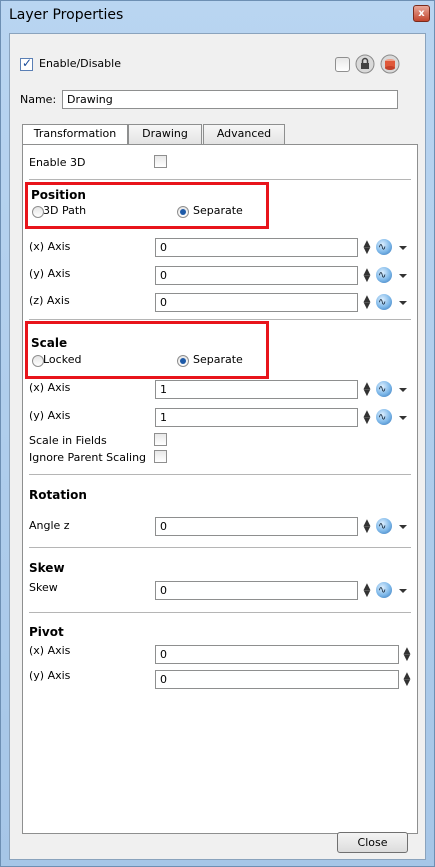  What do you see at coordinates (50, 650) in the screenshot?
I see `pivot-x-label: (x) Axis` at bounding box center [50, 650].